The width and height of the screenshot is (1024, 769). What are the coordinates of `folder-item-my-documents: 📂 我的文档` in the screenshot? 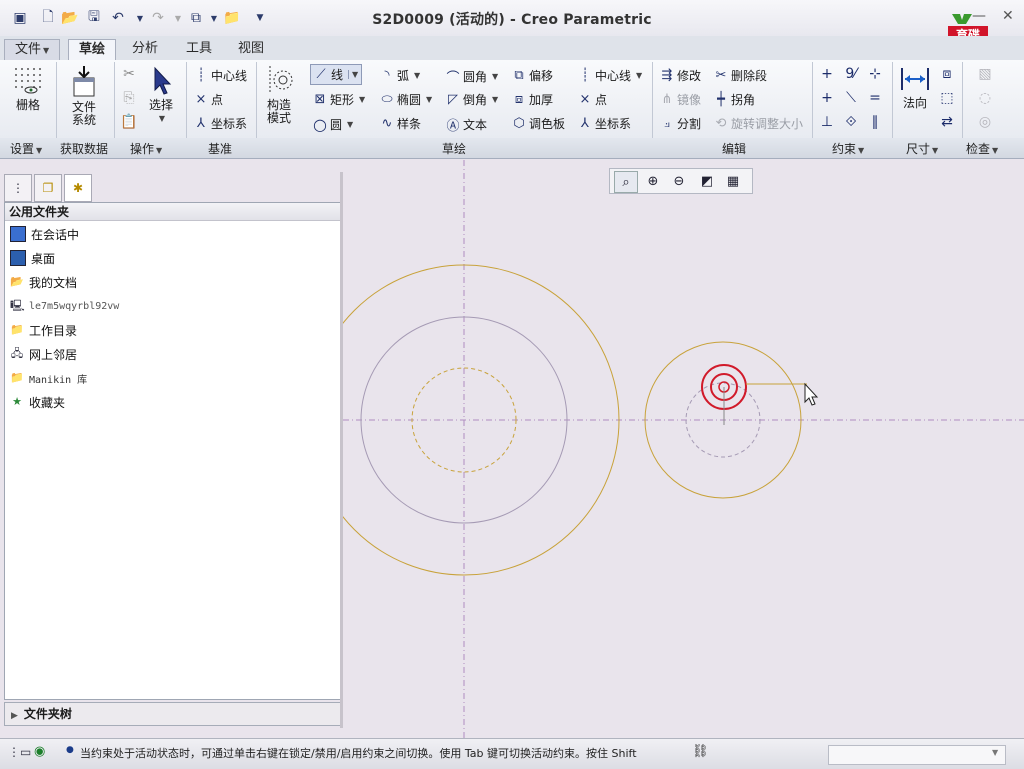 It's located at (43, 282).